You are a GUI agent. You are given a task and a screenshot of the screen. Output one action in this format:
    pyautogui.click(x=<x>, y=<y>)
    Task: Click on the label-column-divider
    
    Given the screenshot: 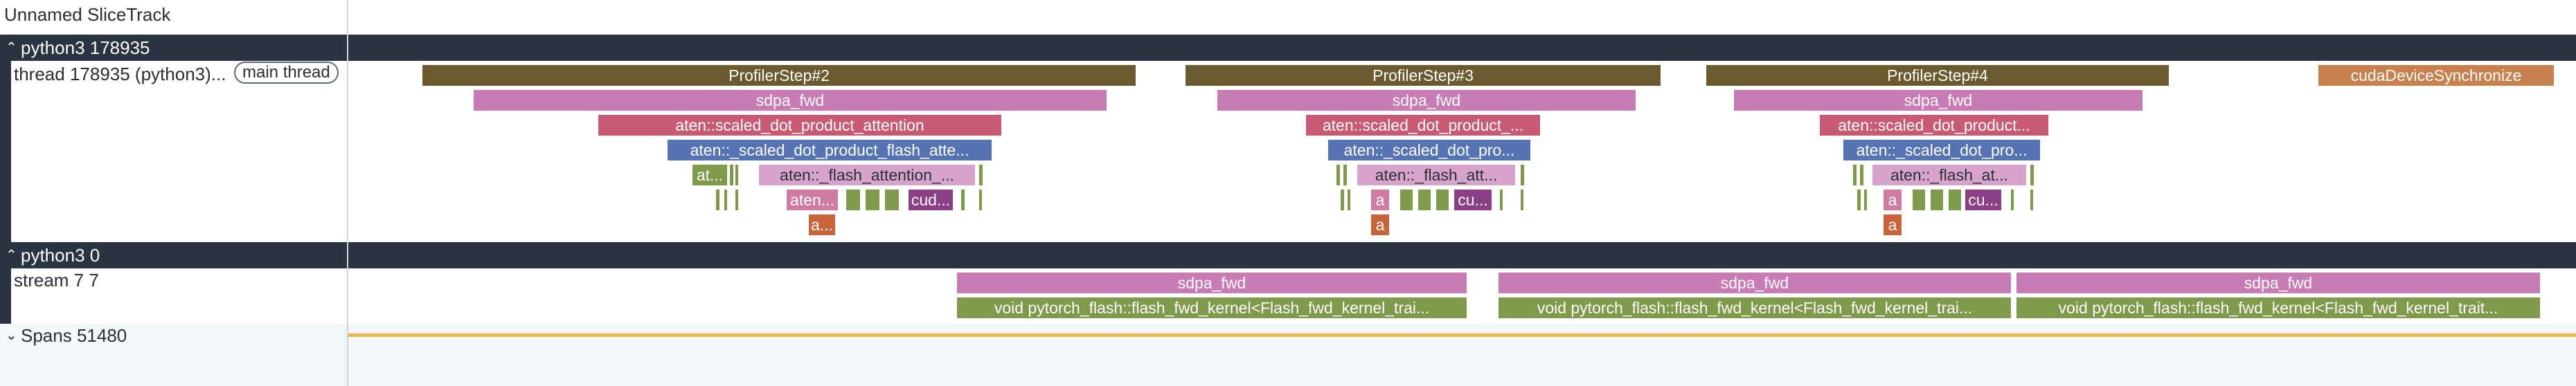 What is the action you would take?
    pyautogui.click(x=348, y=193)
    